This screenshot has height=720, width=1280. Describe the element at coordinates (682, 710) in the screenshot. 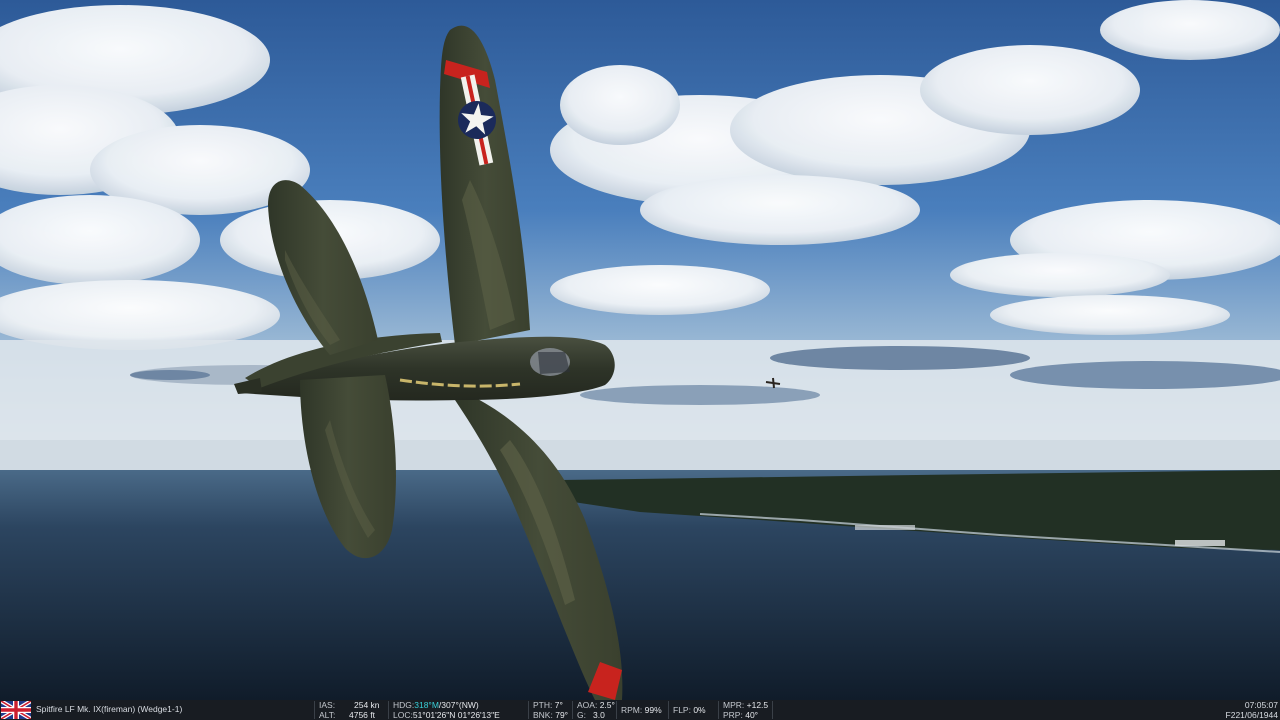

I see `flp-label: FLP:` at that location.